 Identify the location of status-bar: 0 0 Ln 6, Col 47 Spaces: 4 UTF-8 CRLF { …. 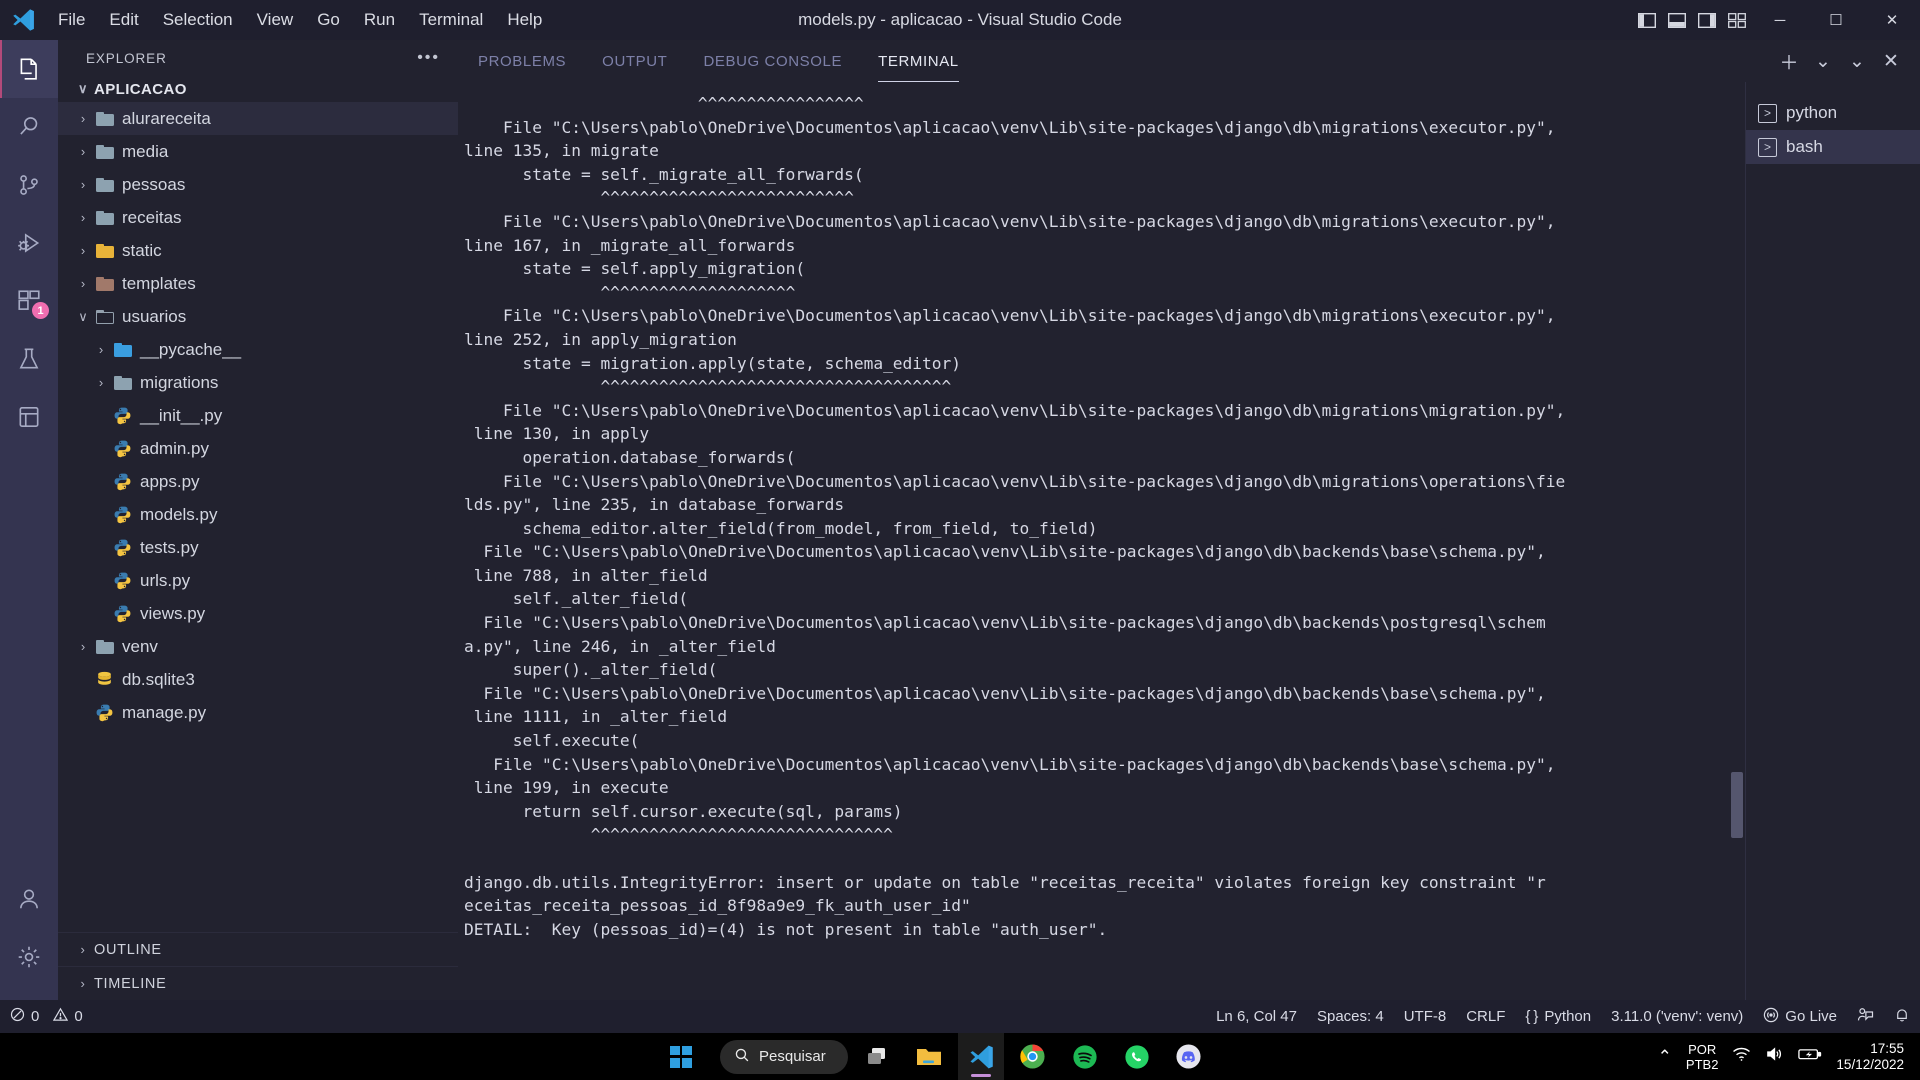
(960, 1016).